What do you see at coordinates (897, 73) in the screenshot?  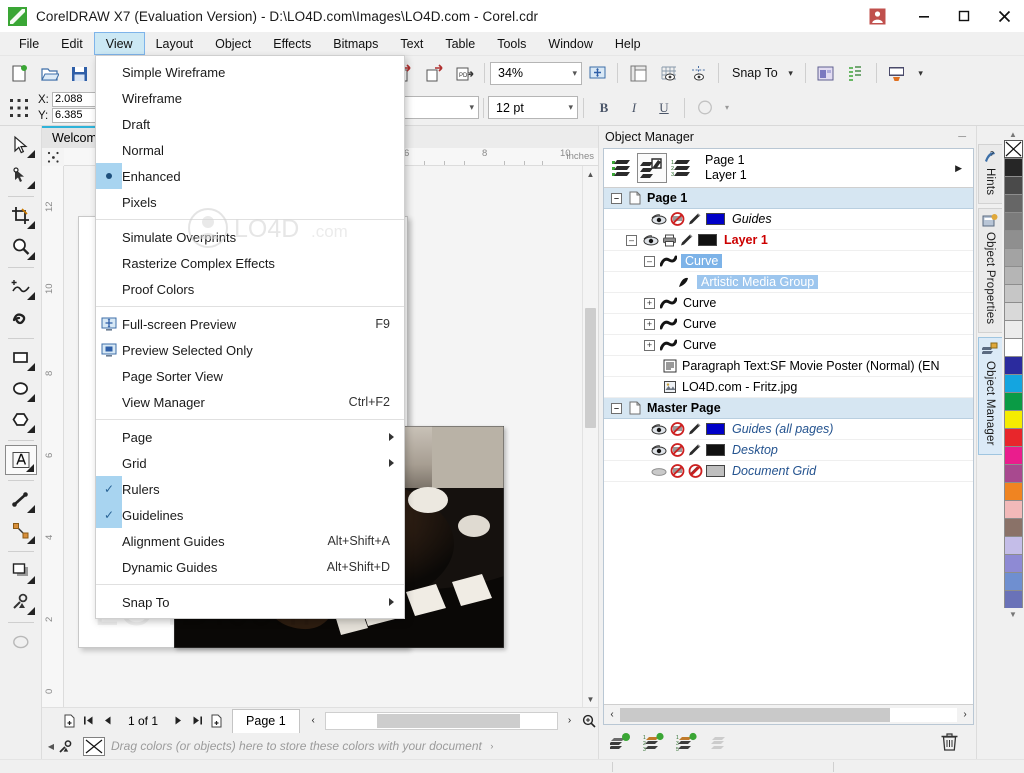 I see `application-launcher-icon` at bounding box center [897, 73].